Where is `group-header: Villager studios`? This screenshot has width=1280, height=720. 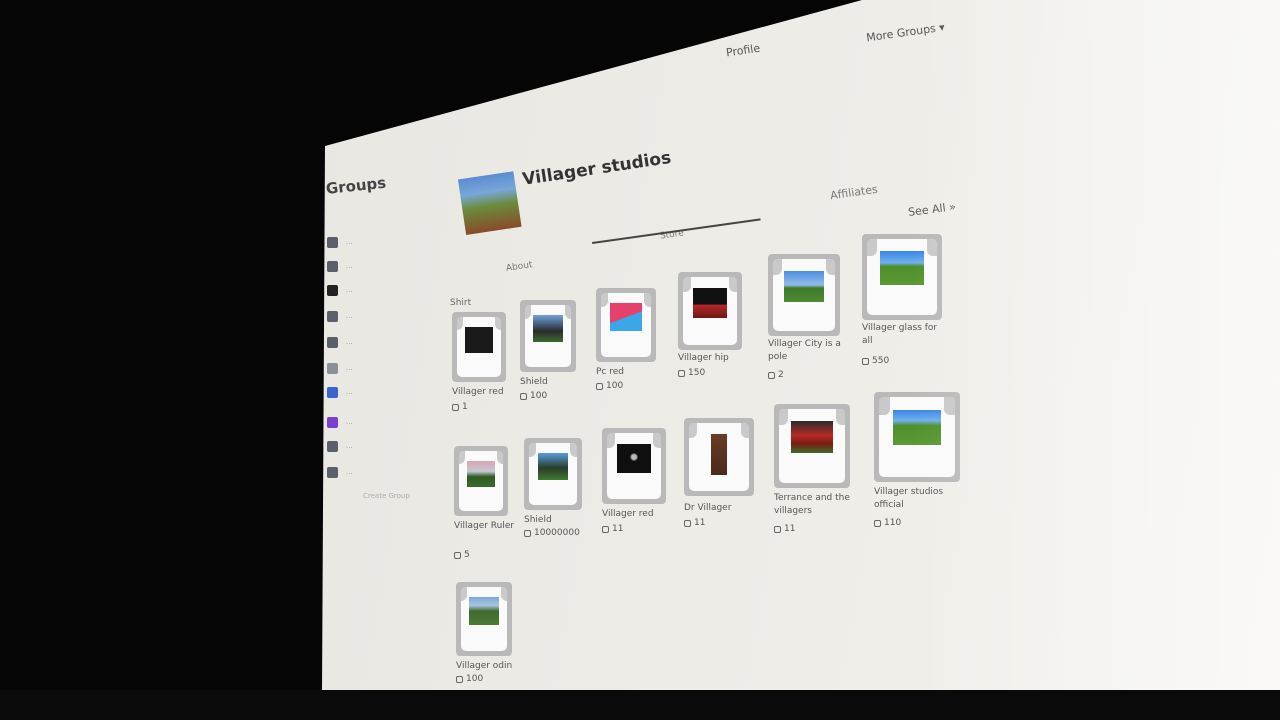 group-header: Villager studios is located at coordinates (717, 156).